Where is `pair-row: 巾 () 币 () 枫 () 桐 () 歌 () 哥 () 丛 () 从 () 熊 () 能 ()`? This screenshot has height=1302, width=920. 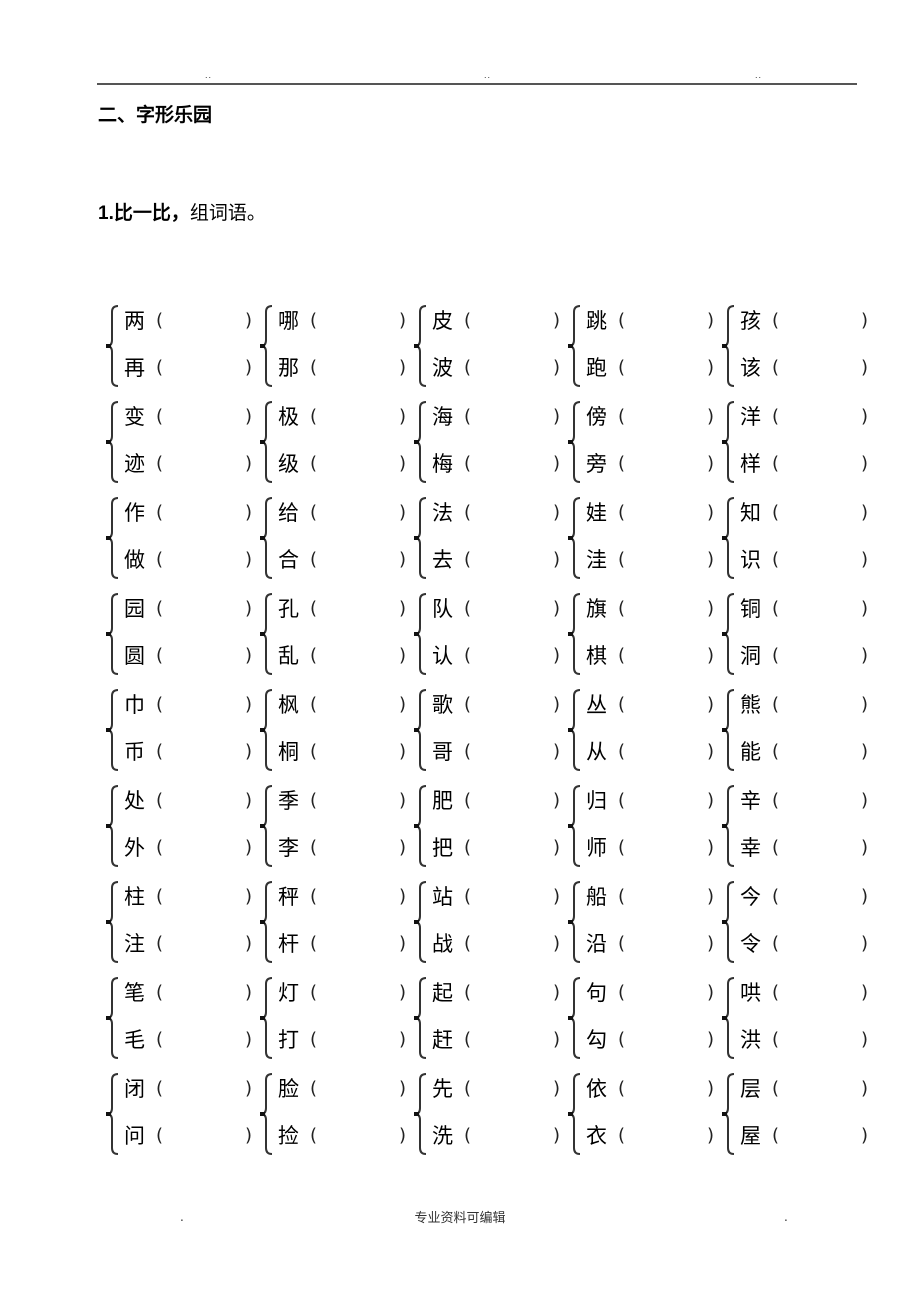
pair-row: 巾 () 币 () 枫 () 桐 () 歌 () 哥 () 丛 () 从 () 熊 () 能 () is located at coordinates (489, 730).